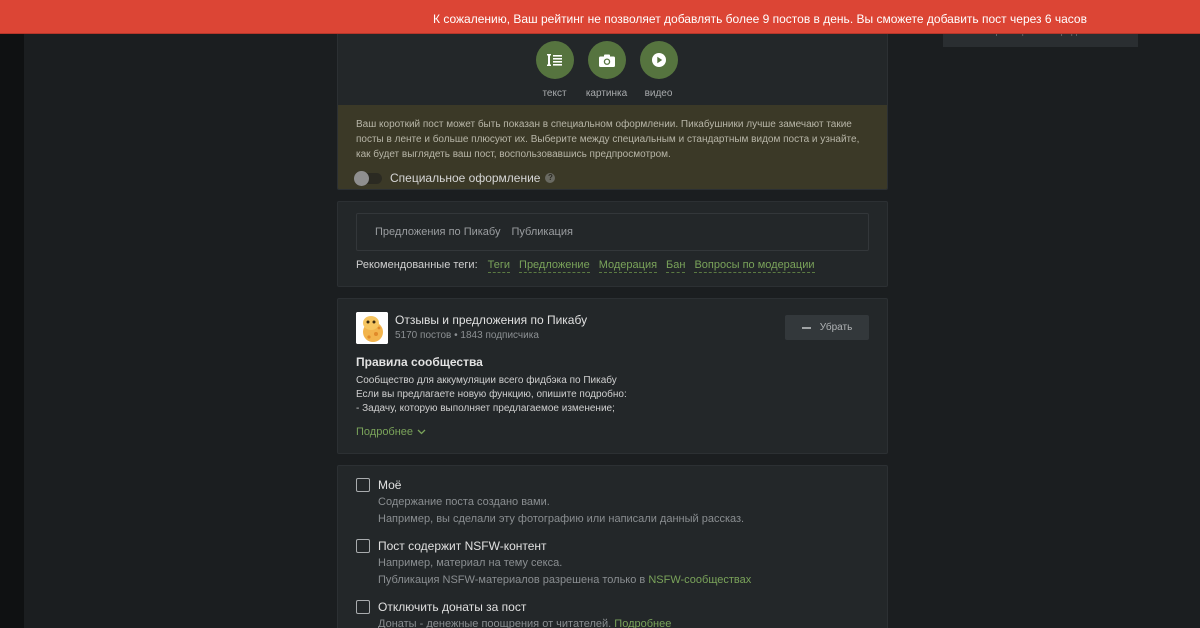 The height and width of the screenshot is (628, 1200). What do you see at coordinates (699, 580) in the screenshot?
I see `nsfw-communities-link: NSFW-сообществах` at bounding box center [699, 580].